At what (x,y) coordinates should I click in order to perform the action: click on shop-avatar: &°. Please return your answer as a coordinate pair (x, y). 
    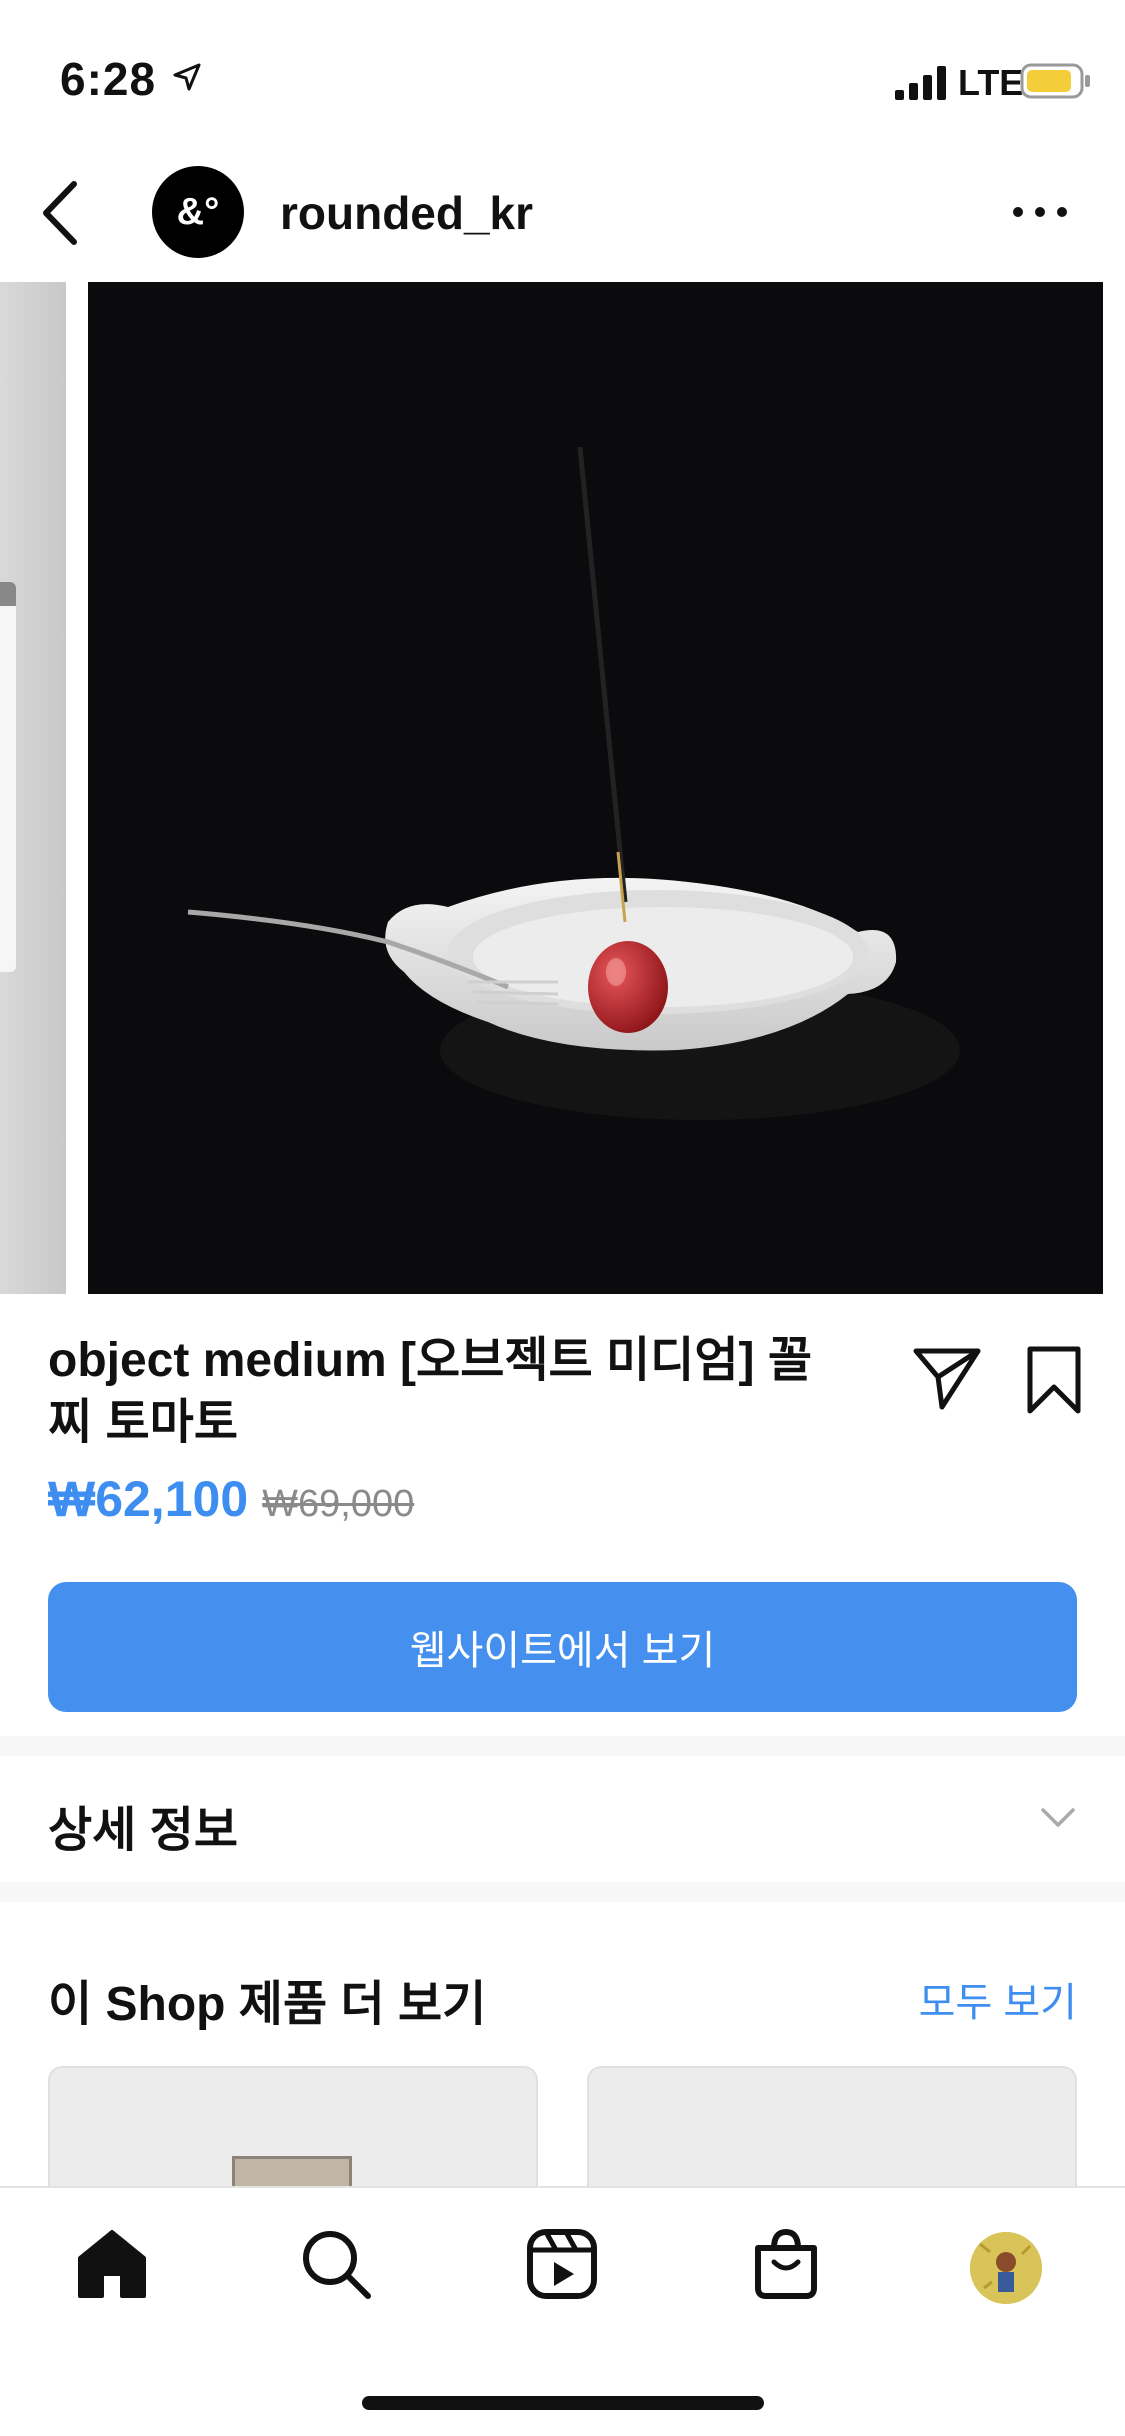
    Looking at the image, I should click on (198, 212).